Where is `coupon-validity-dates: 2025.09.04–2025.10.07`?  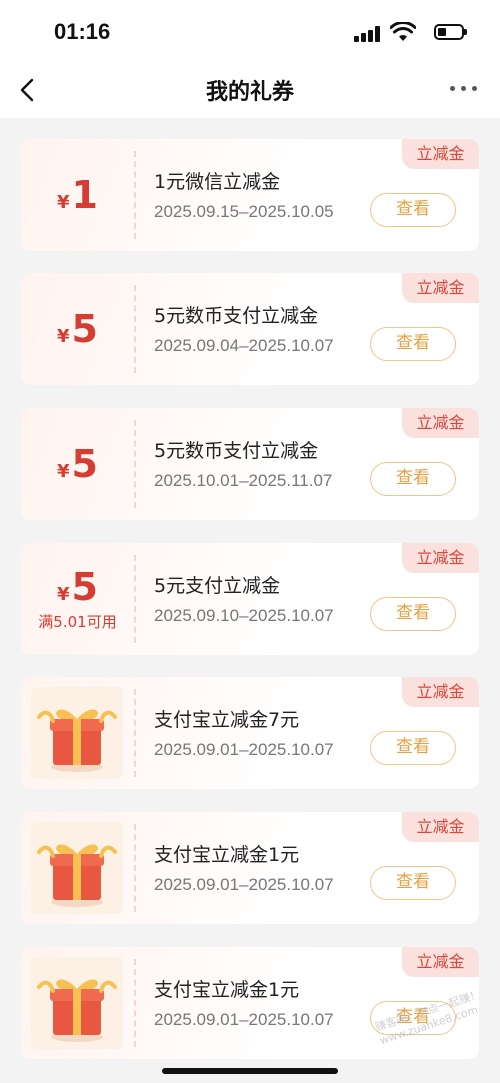 coupon-validity-dates: 2025.09.04–2025.10.07 is located at coordinates (244, 345).